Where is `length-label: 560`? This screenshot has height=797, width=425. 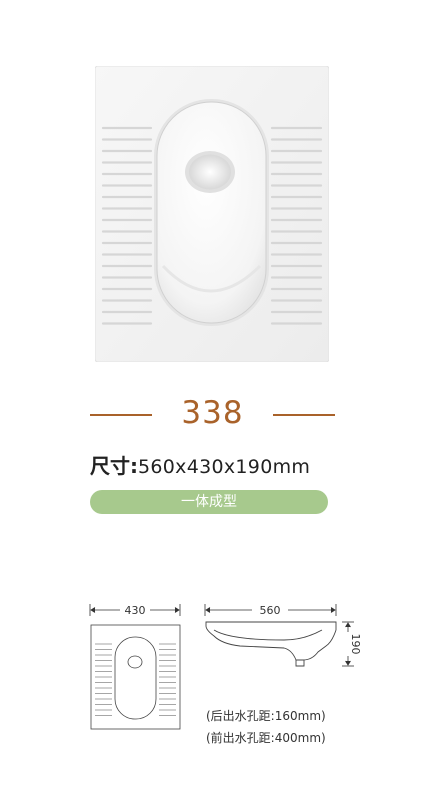
length-label: 560 is located at coordinates (270, 610).